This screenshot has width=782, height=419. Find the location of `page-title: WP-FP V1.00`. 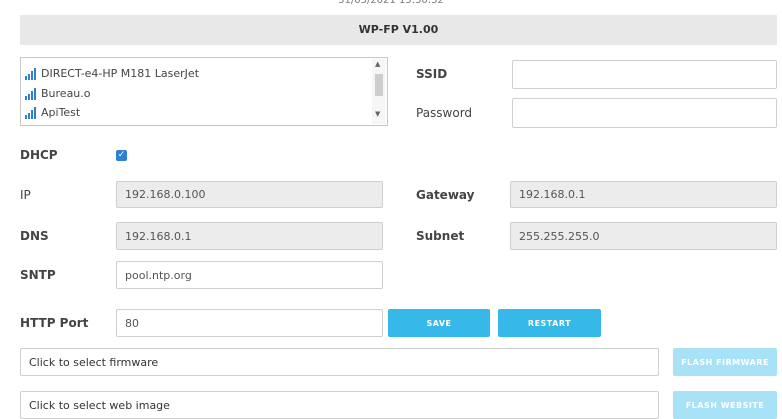

page-title: WP-FP V1.00 is located at coordinates (398, 30).